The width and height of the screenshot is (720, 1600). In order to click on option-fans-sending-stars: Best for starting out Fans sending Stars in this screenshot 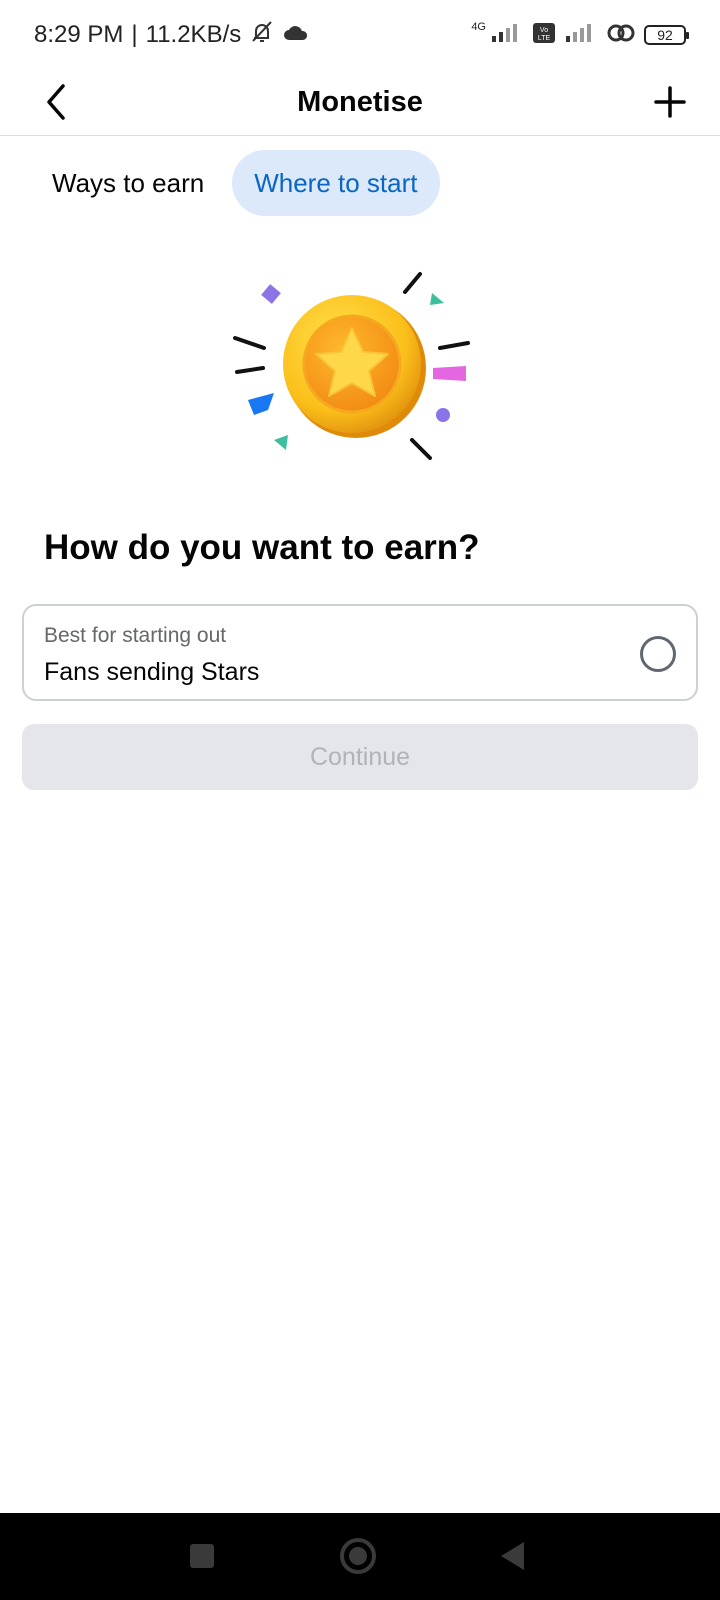, I will do `click(360, 652)`.